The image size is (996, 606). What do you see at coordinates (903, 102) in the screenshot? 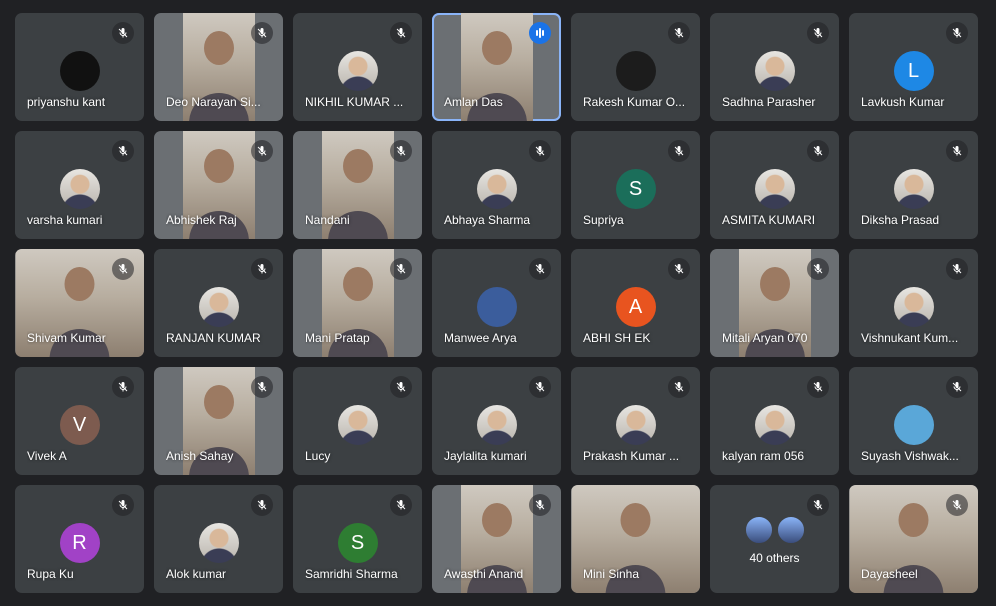
I see `participant-name: Lavkush Kumar` at bounding box center [903, 102].